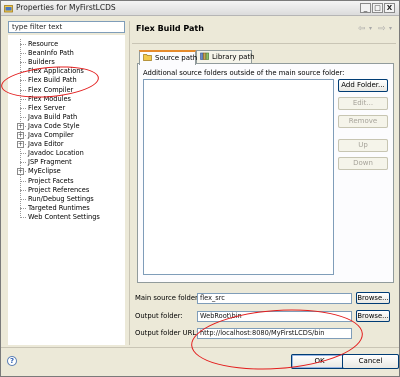 This screenshot has width=400, height=377. I want to click on tree-item: Javadoc Location, so click(56, 153).